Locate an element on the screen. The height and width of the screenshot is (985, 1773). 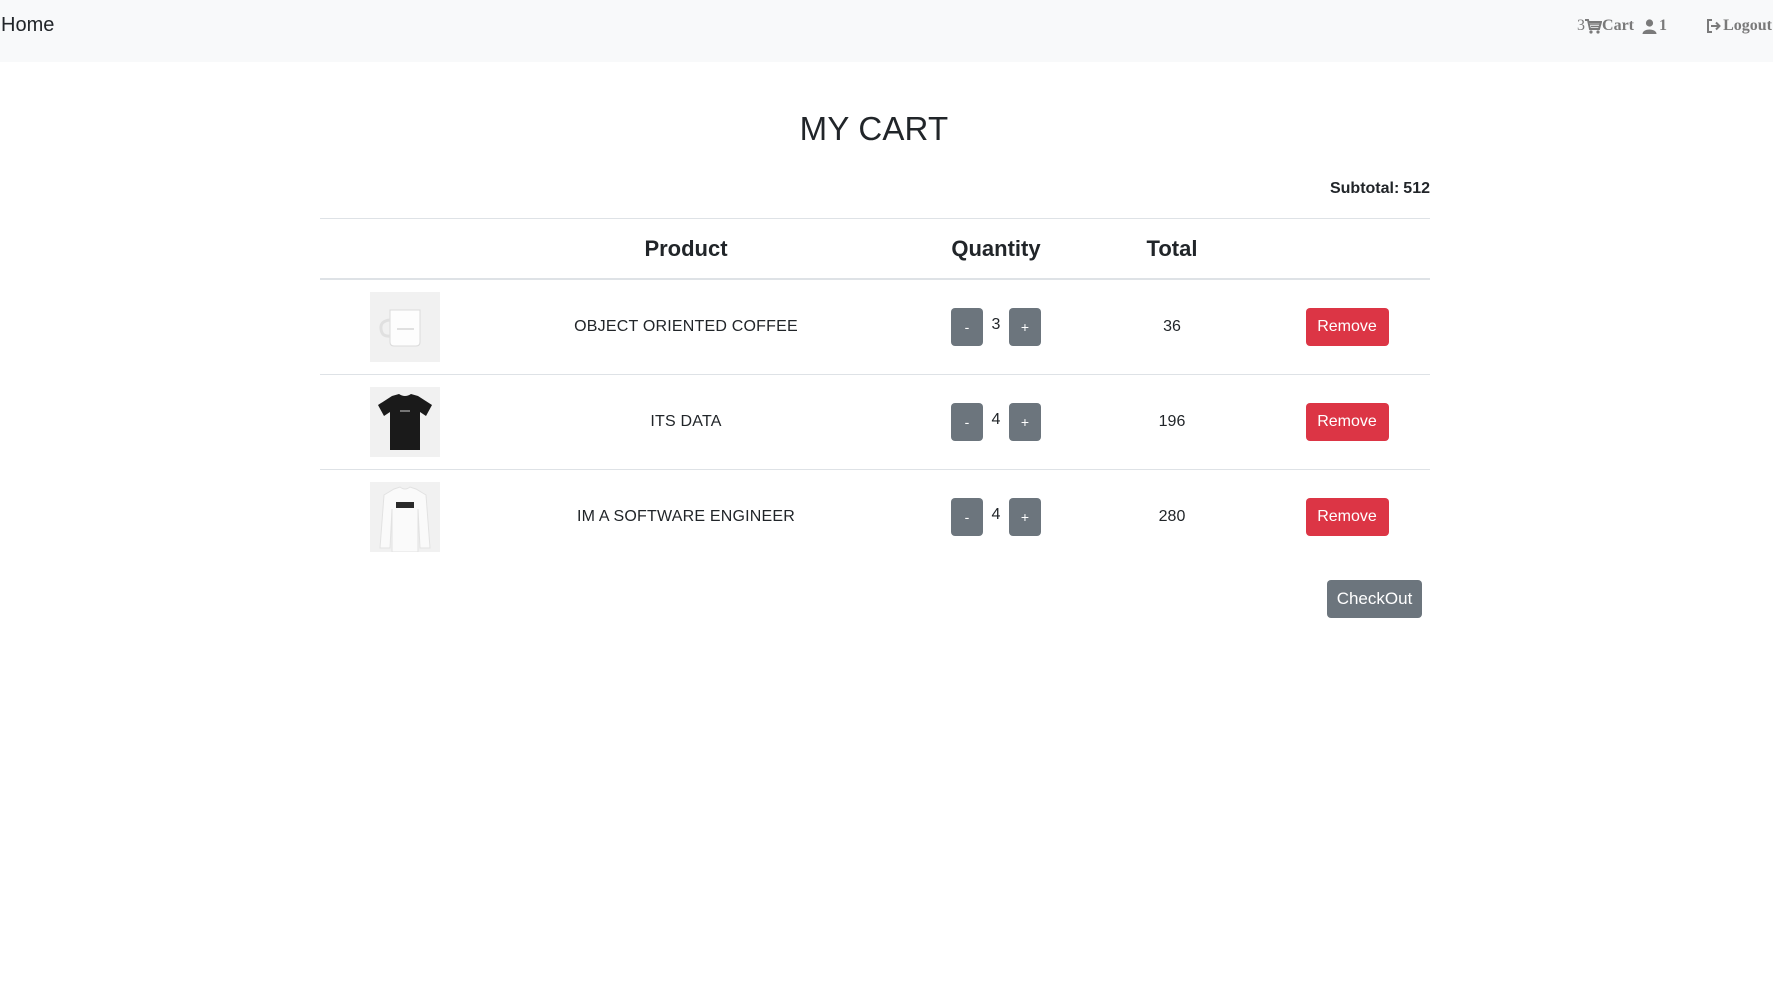
black-tshirt-image is located at coordinates (405, 422).